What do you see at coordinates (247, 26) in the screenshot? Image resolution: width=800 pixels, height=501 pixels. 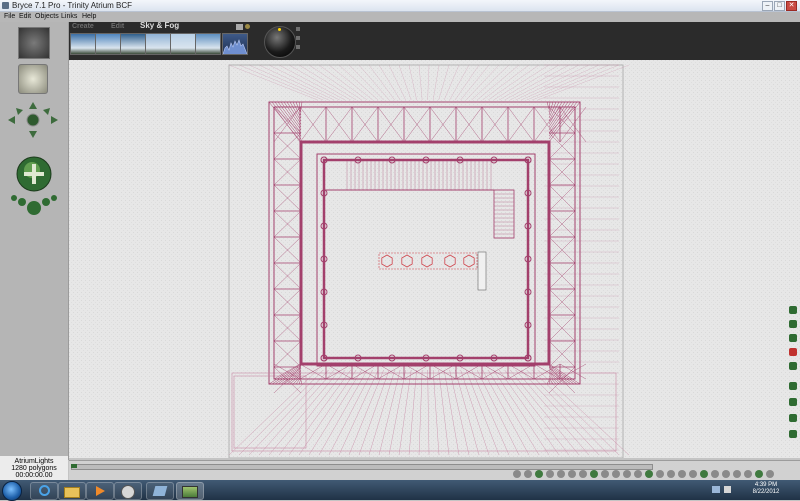 I see `sun-icon` at bounding box center [247, 26].